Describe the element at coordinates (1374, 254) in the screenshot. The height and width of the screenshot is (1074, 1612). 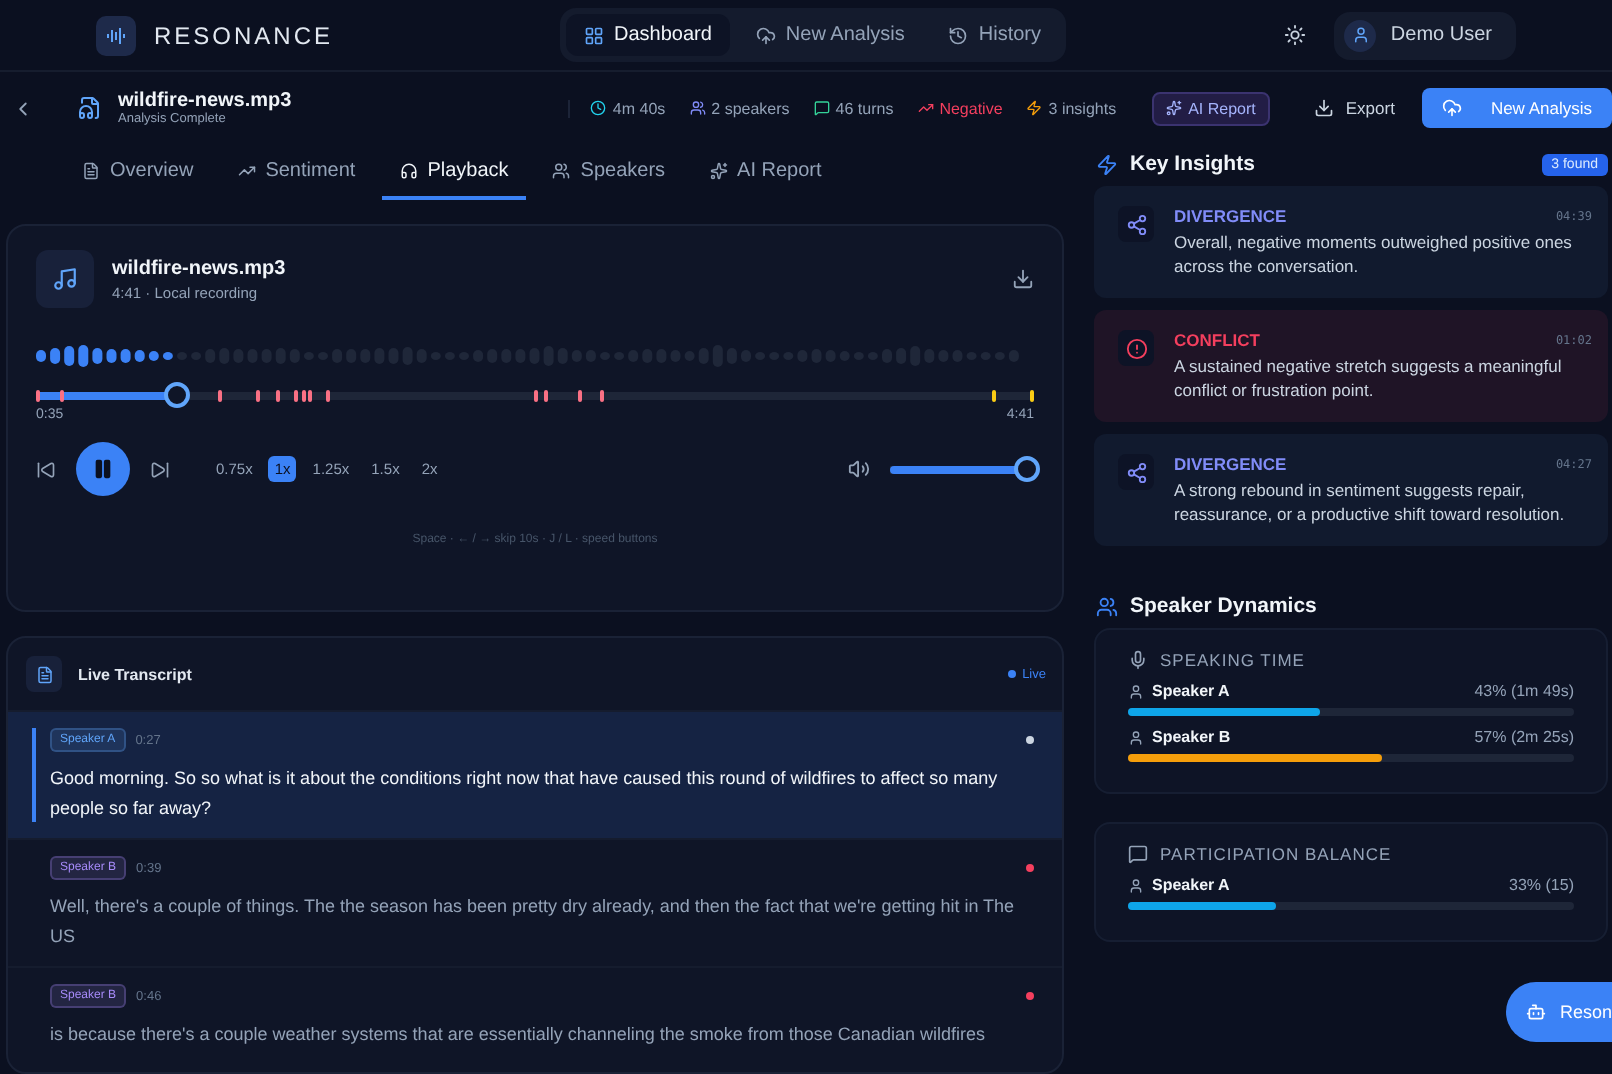
I see `insight-text: Overall, negative moments outweighed positive ones across the conversation.` at that location.